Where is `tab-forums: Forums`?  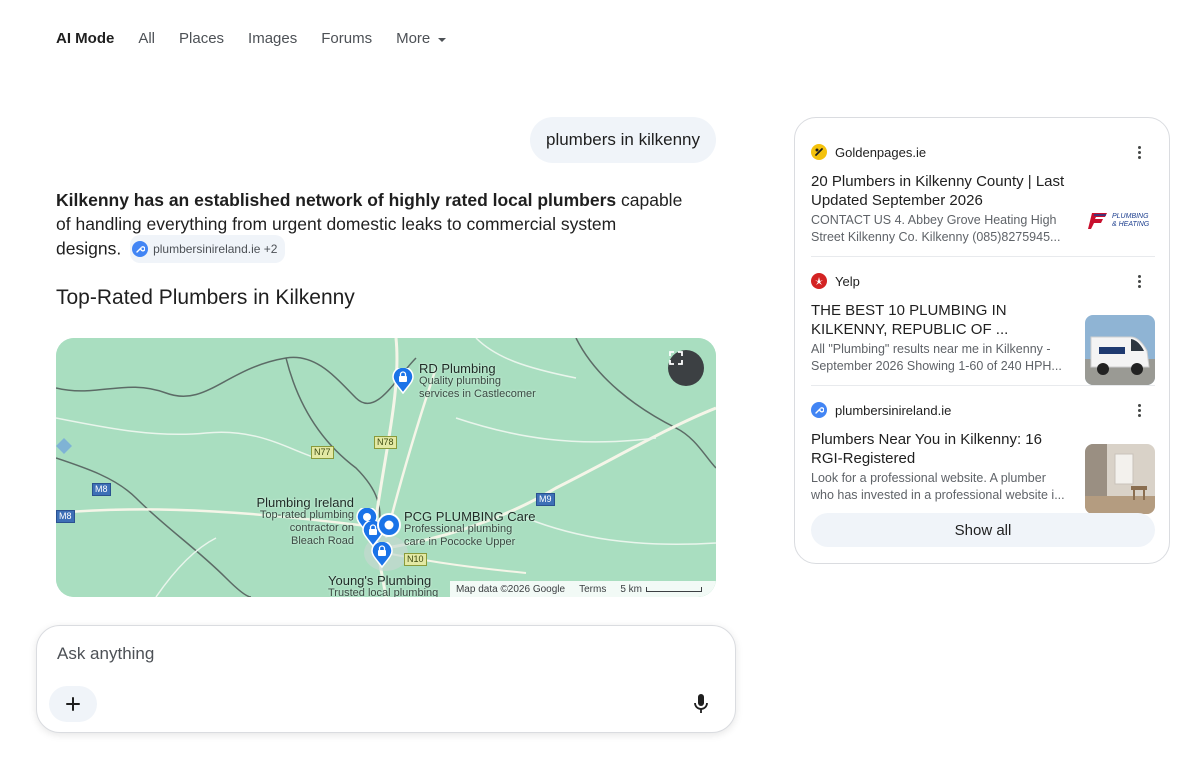 tab-forums: Forums is located at coordinates (346, 39).